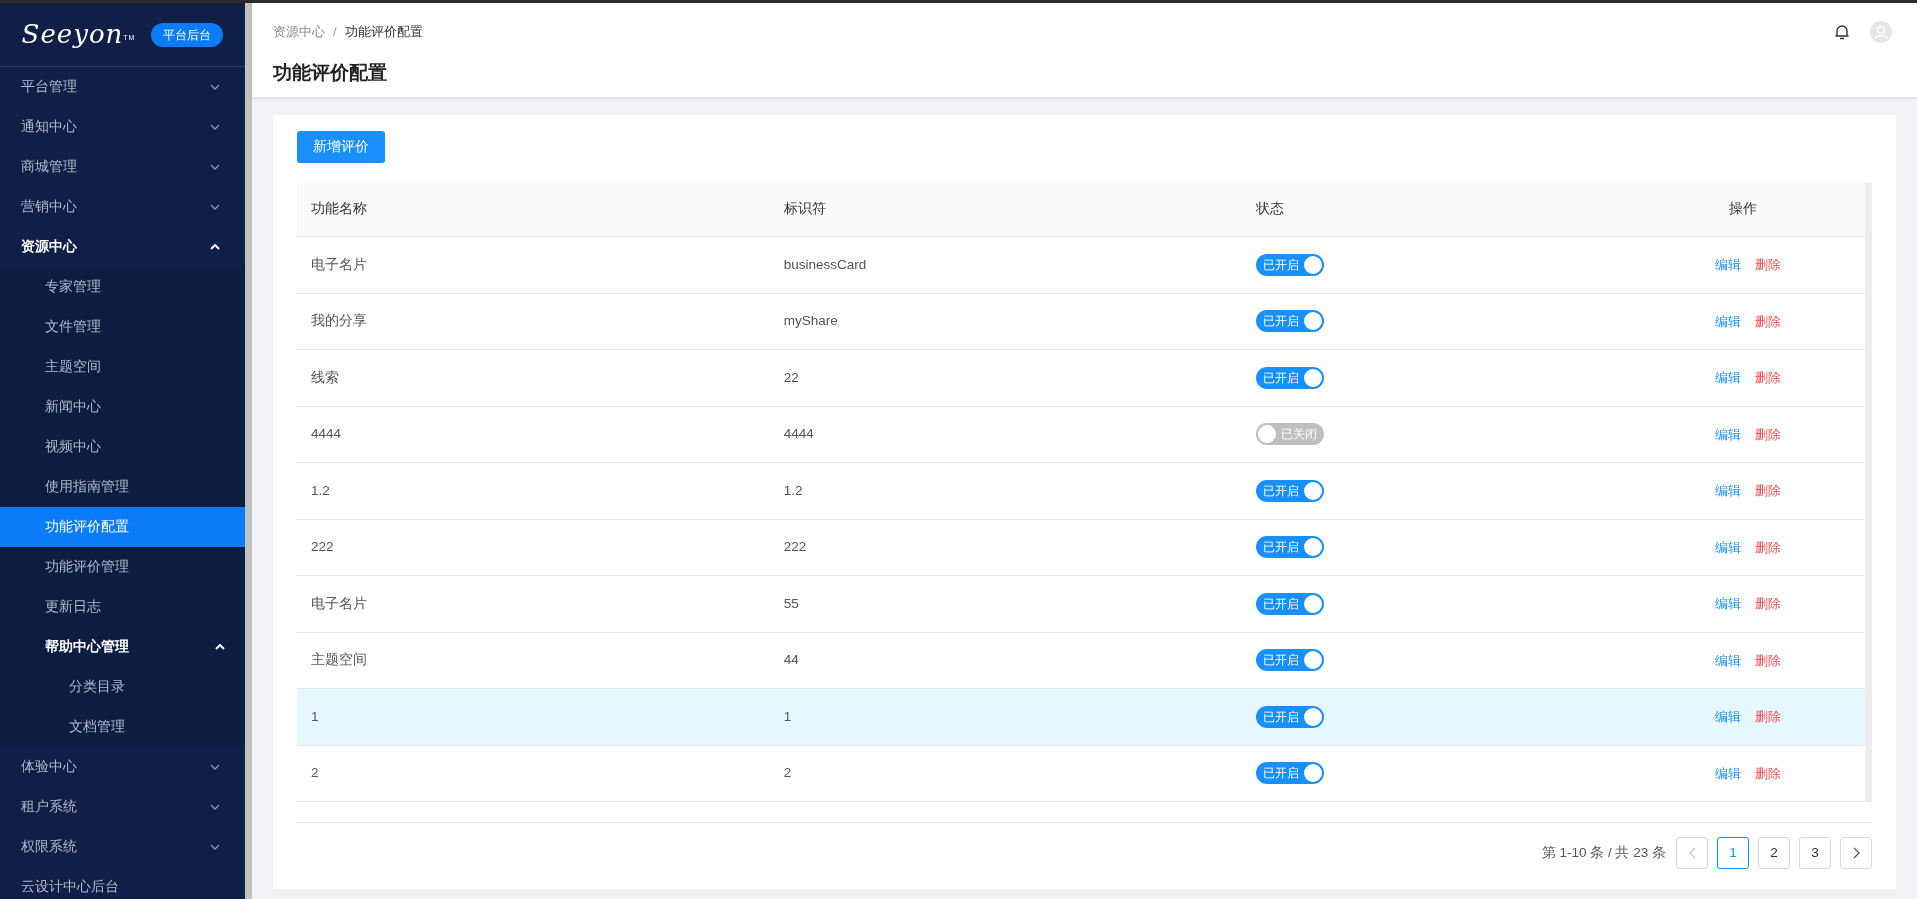  What do you see at coordinates (383, 32) in the screenshot?
I see `breadcrumb-item: 功能评价配置` at bounding box center [383, 32].